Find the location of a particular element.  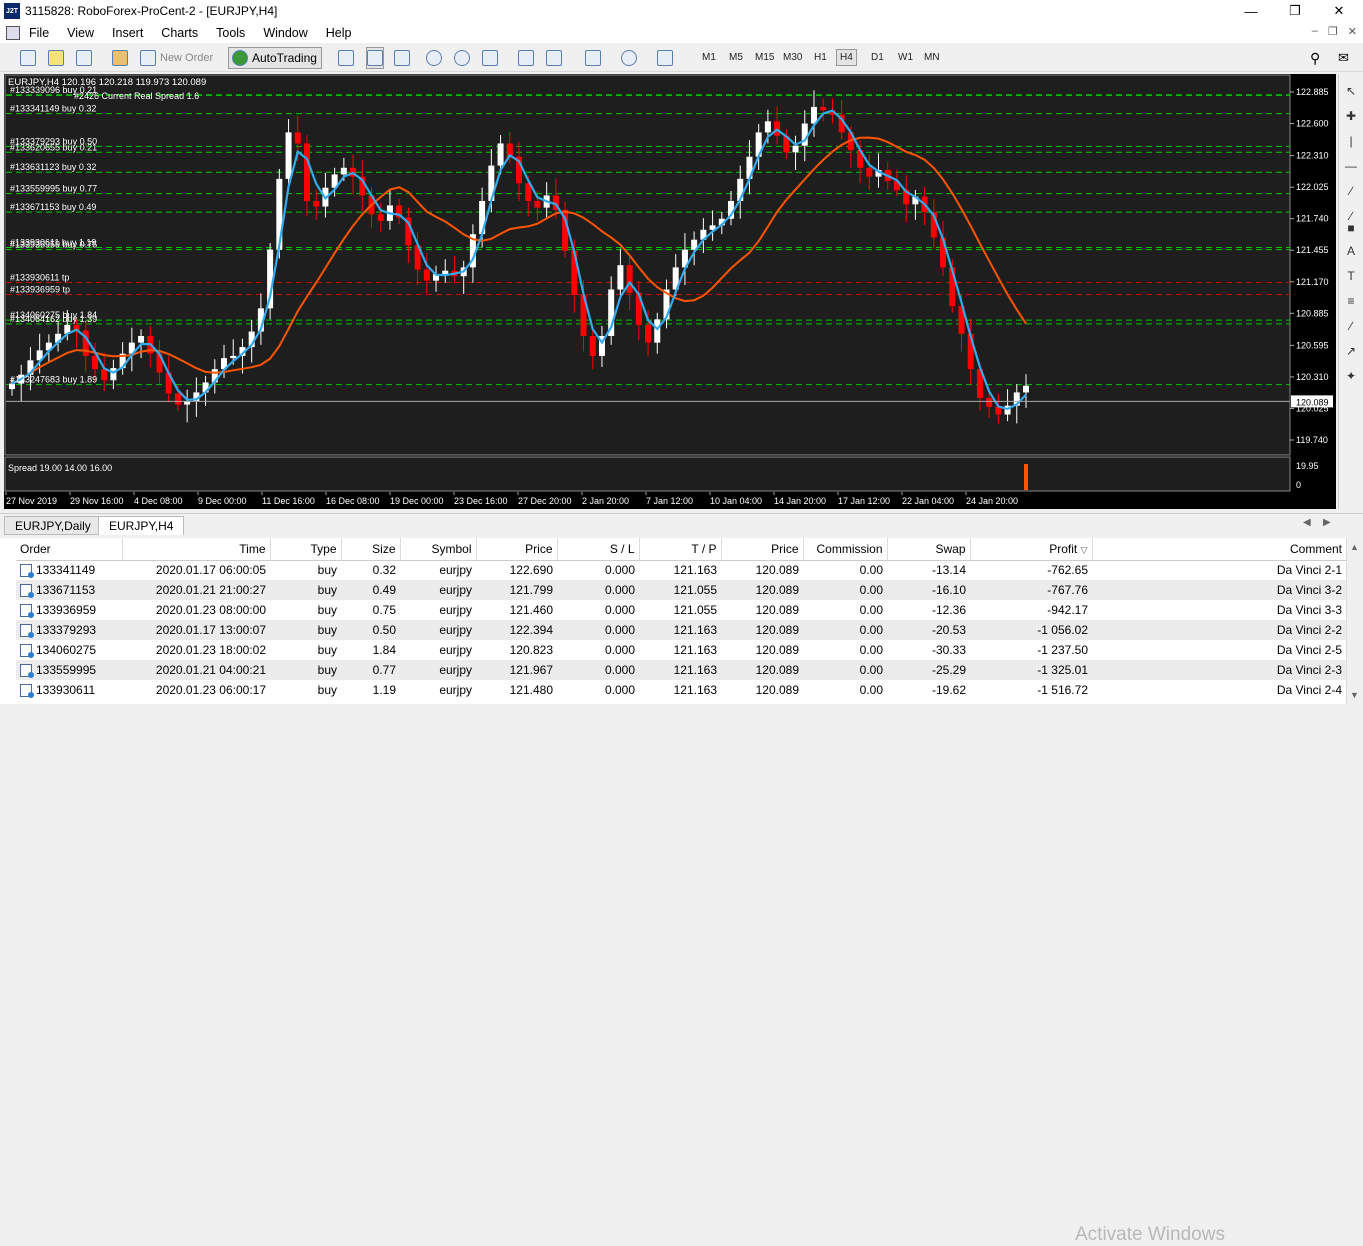

vertical-line-icon: | is located at coordinates (1351, 141).